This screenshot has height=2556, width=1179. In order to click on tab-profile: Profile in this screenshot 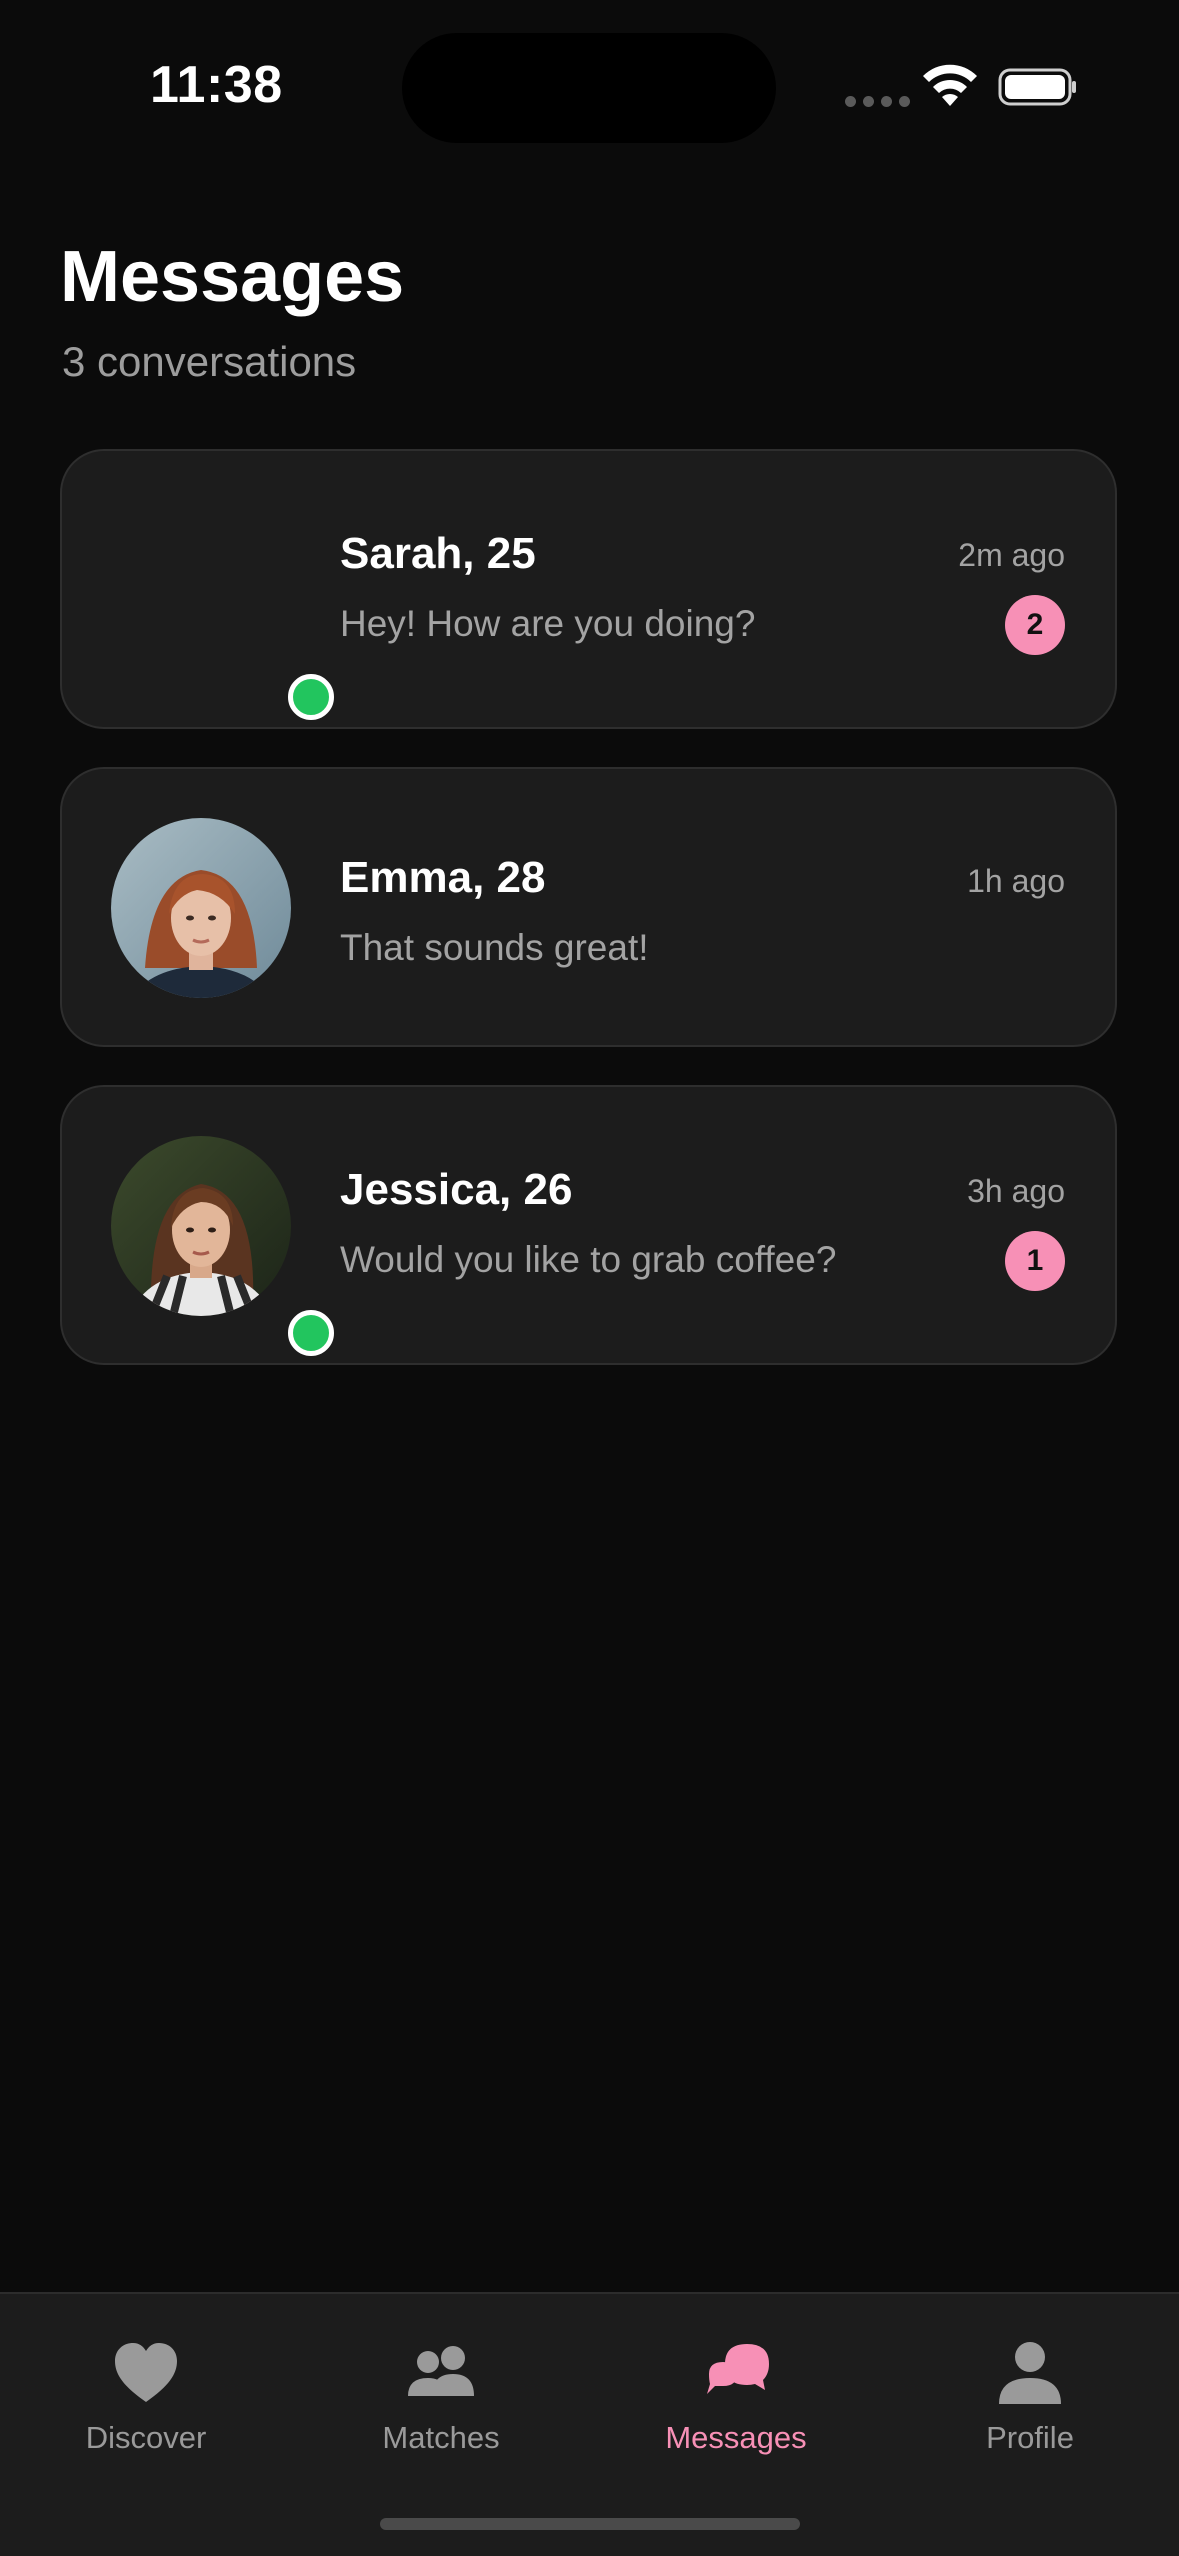, I will do `click(1030, 2405)`.